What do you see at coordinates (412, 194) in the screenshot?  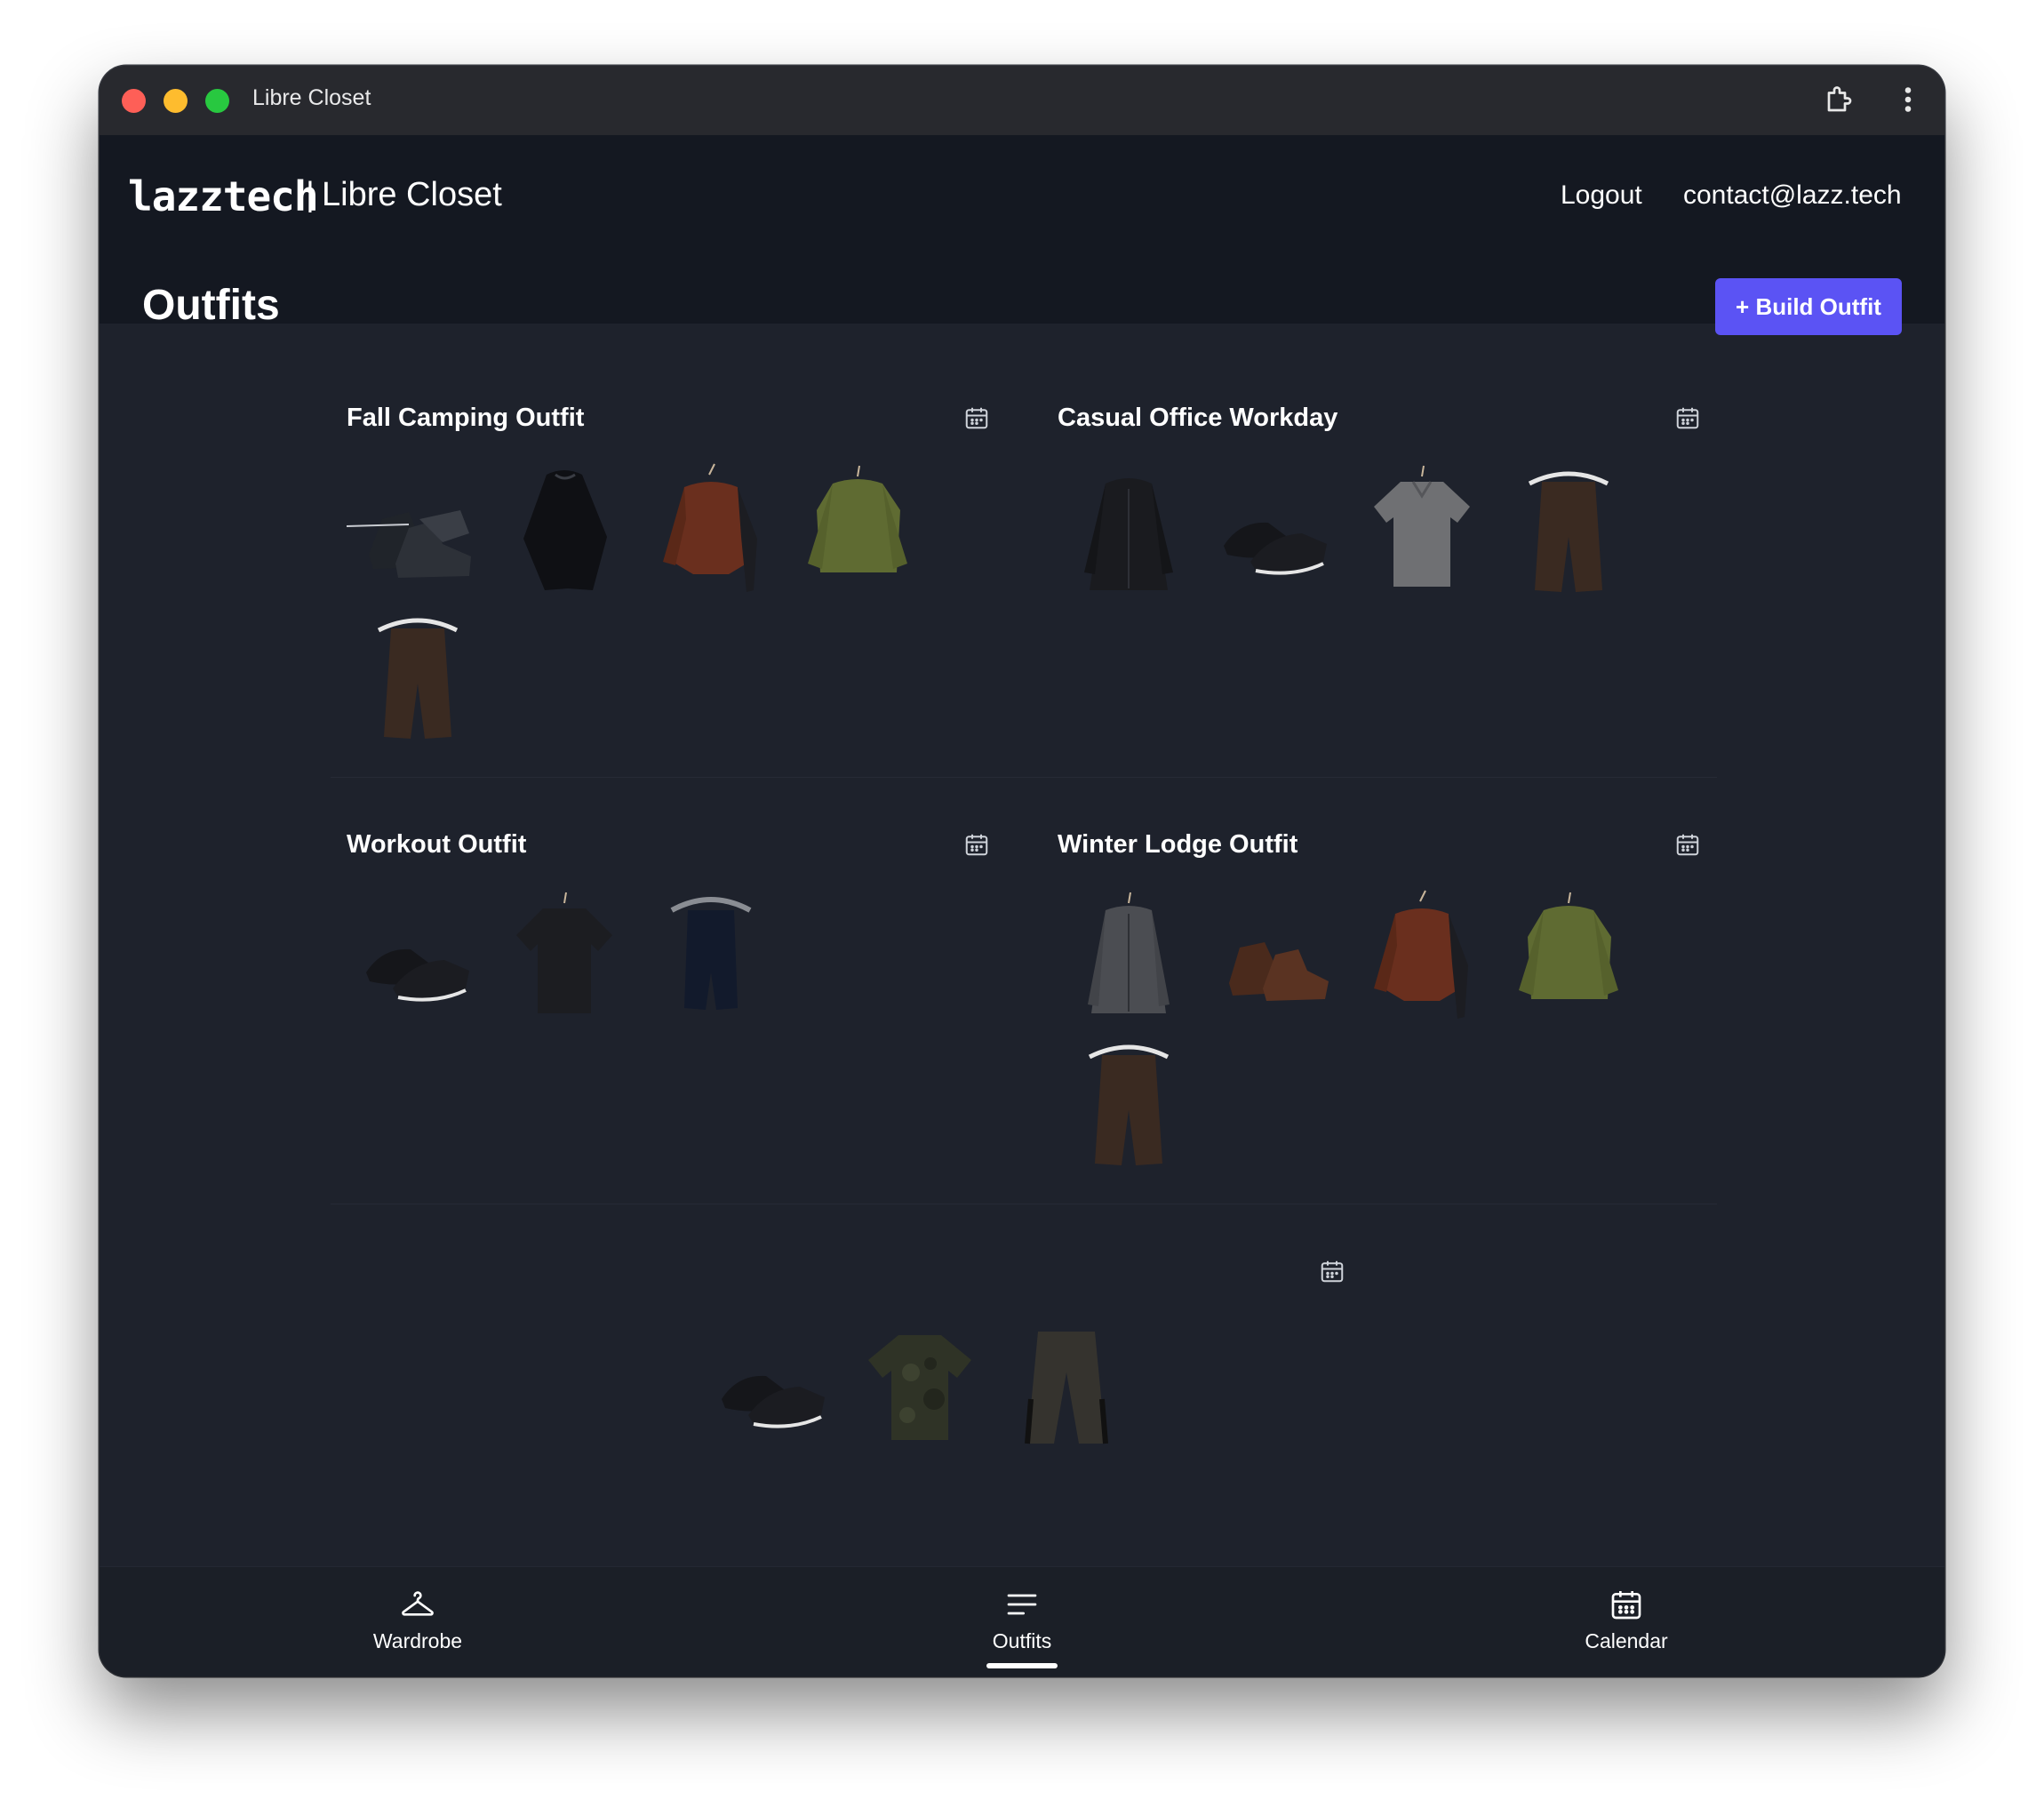 I see `app-name: Libre Closet` at bounding box center [412, 194].